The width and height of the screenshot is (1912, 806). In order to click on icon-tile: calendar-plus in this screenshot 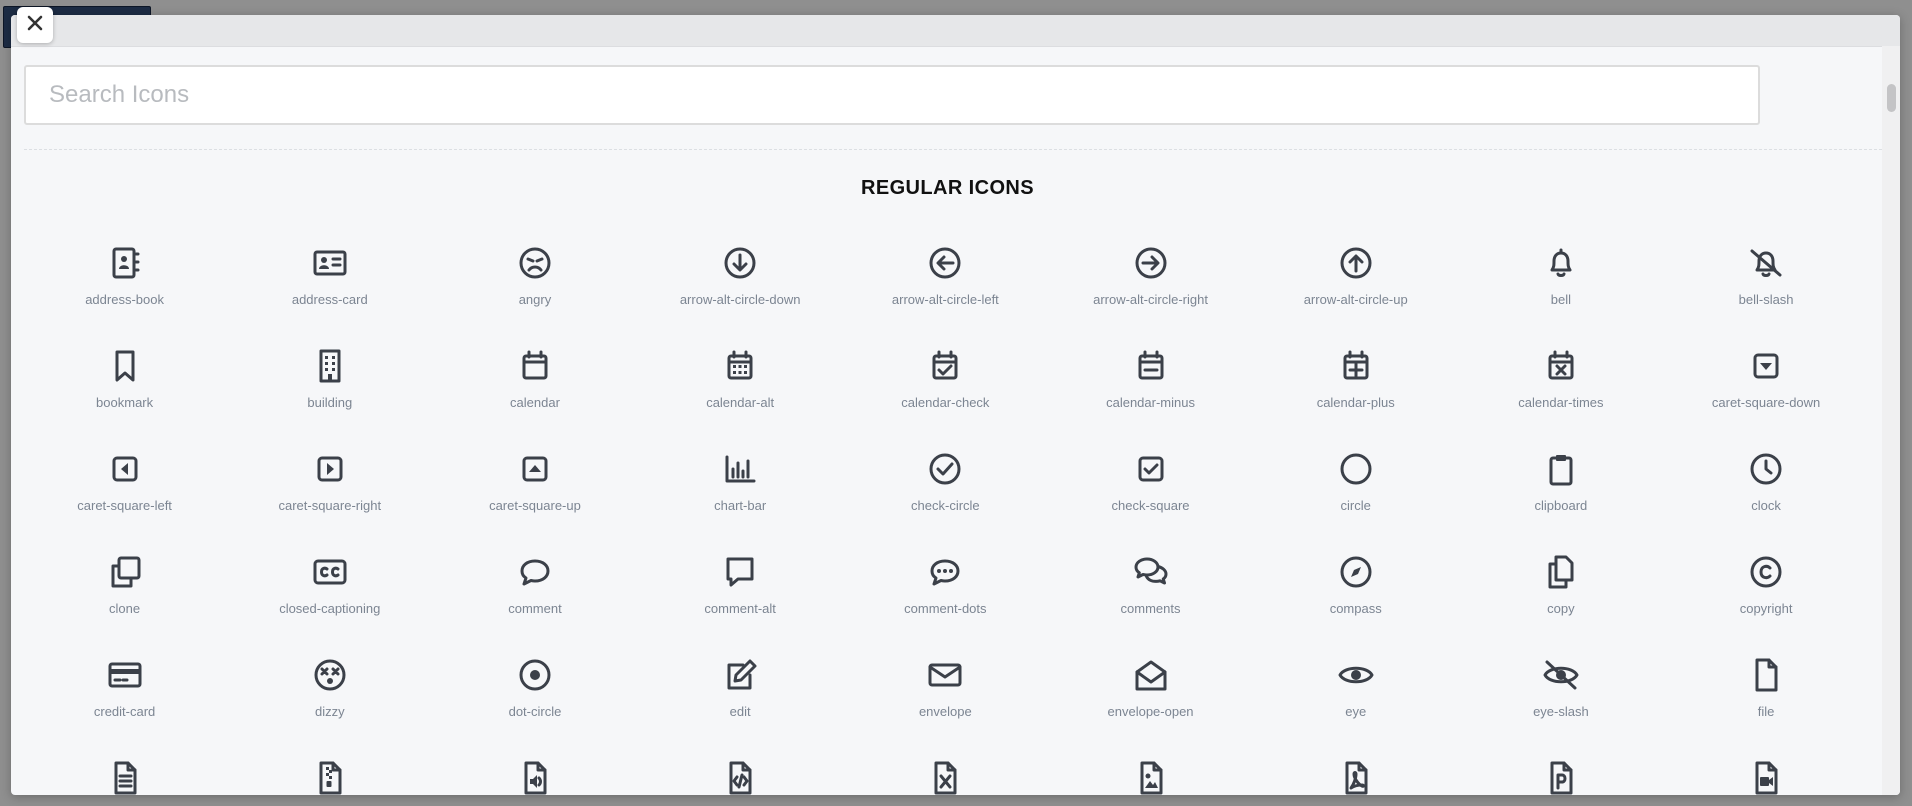, I will do `click(1355, 379)`.